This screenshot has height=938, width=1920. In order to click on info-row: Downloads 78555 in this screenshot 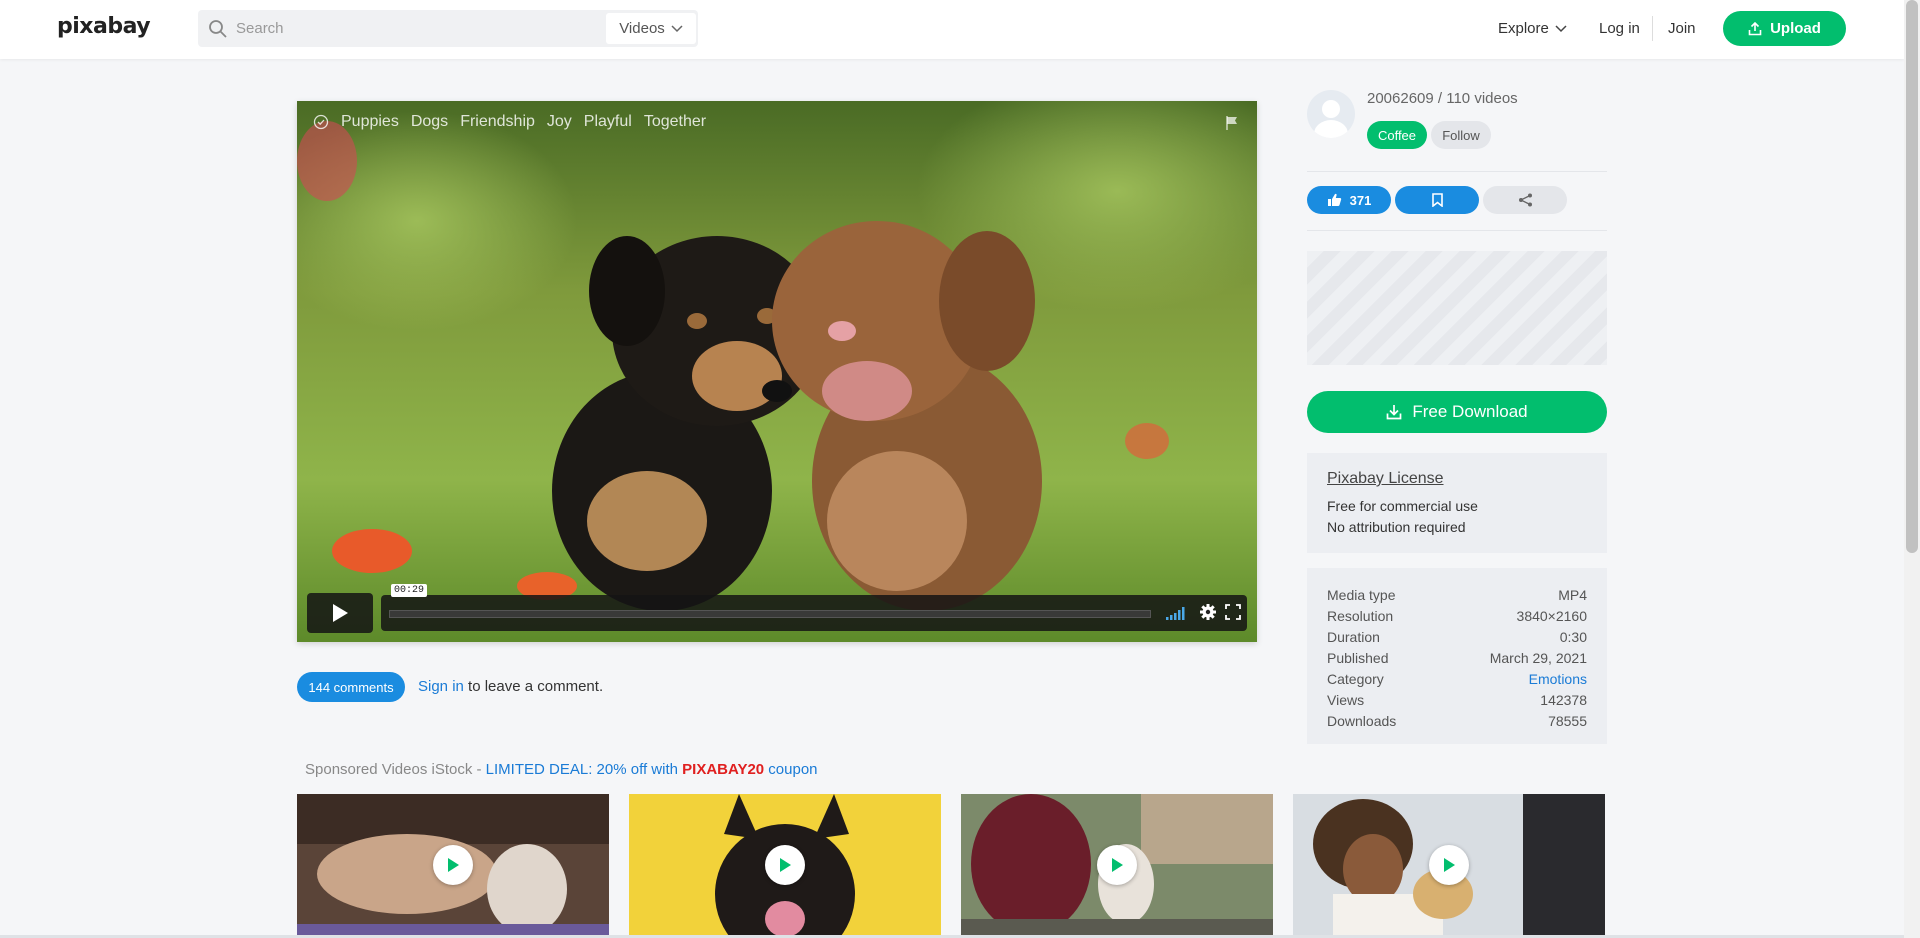, I will do `click(1457, 720)`.